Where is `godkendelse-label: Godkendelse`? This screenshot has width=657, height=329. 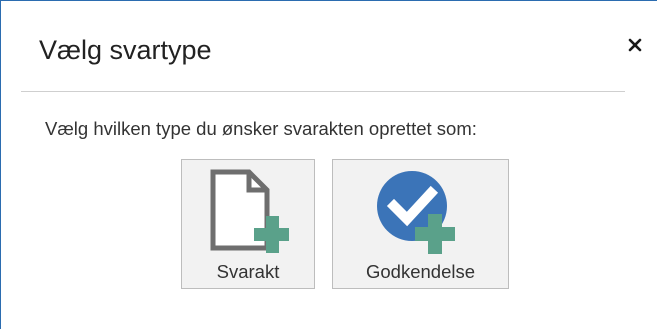 godkendelse-label: Godkendelse is located at coordinates (420, 271).